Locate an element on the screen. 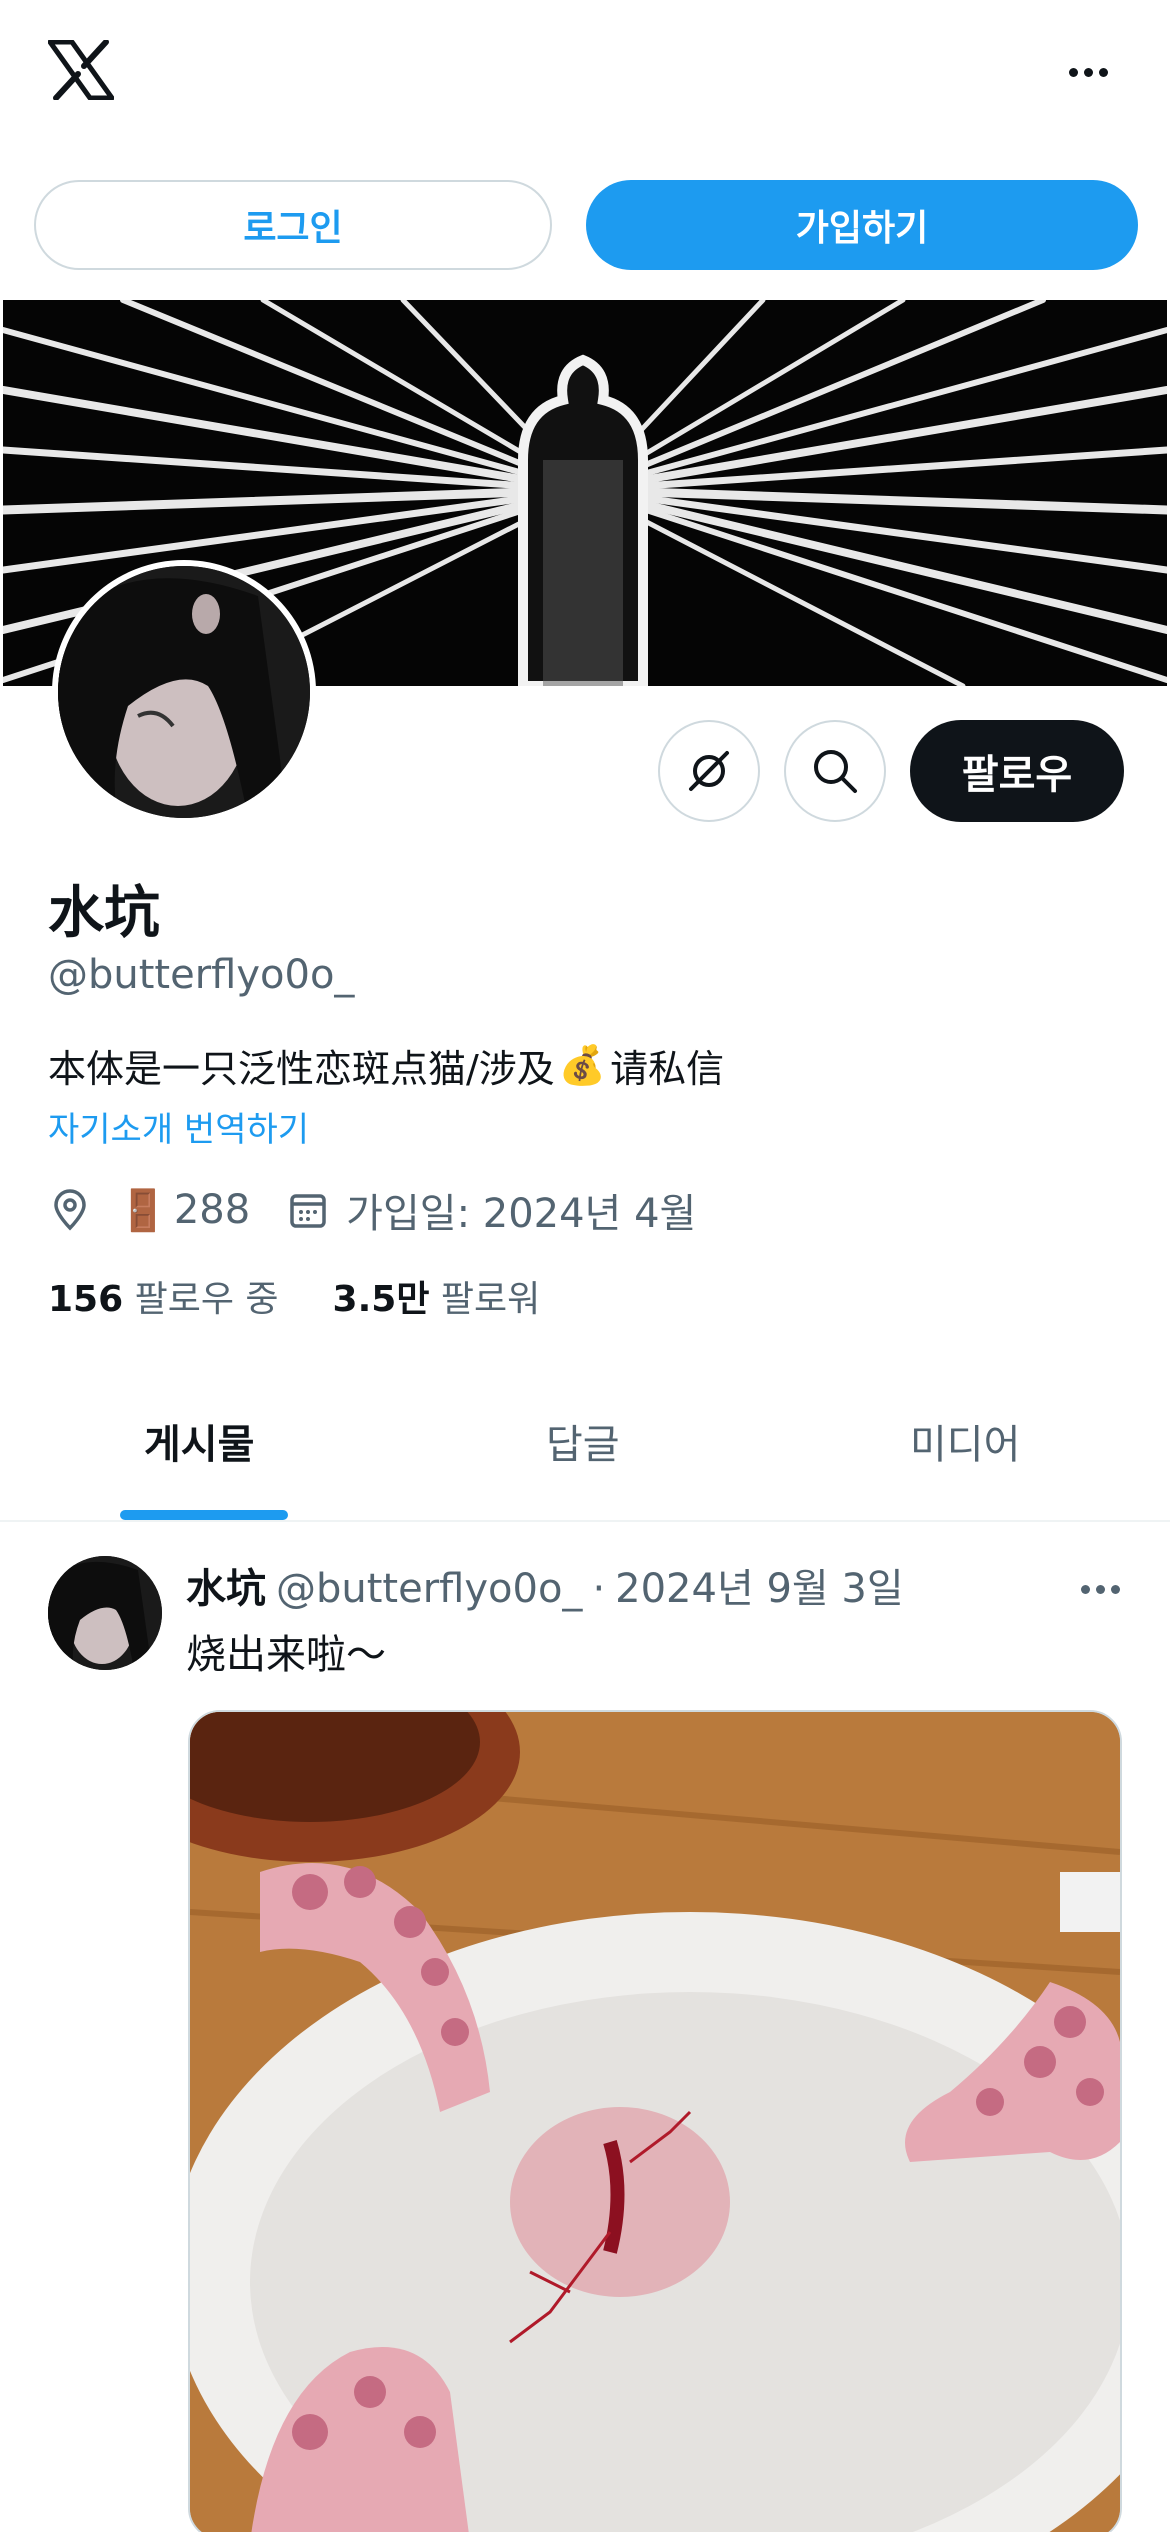  post-author-handle: @butterflyo0o_ is located at coordinates (429, 1589).